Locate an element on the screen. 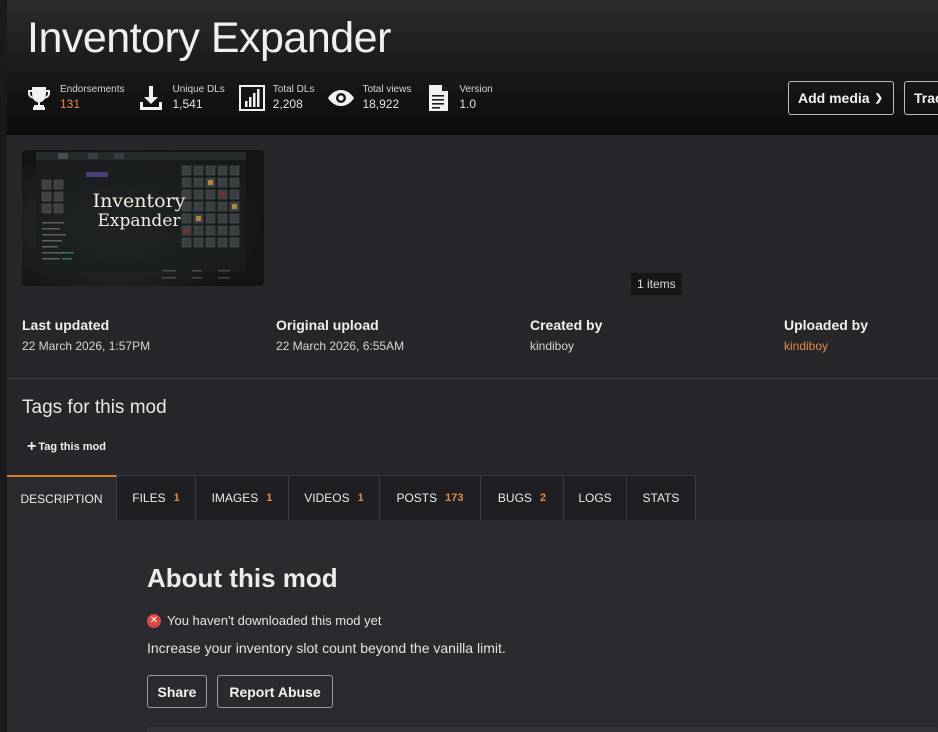  stat-label: Version is located at coordinates (476, 89).